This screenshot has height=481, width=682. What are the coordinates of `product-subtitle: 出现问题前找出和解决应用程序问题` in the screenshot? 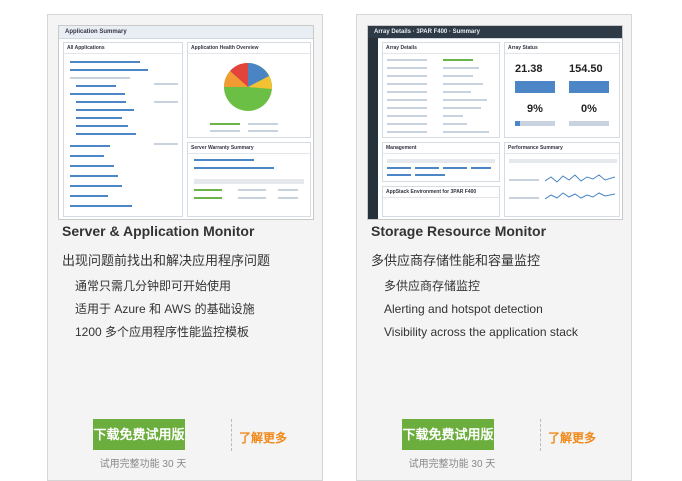 It's located at (166, 260).